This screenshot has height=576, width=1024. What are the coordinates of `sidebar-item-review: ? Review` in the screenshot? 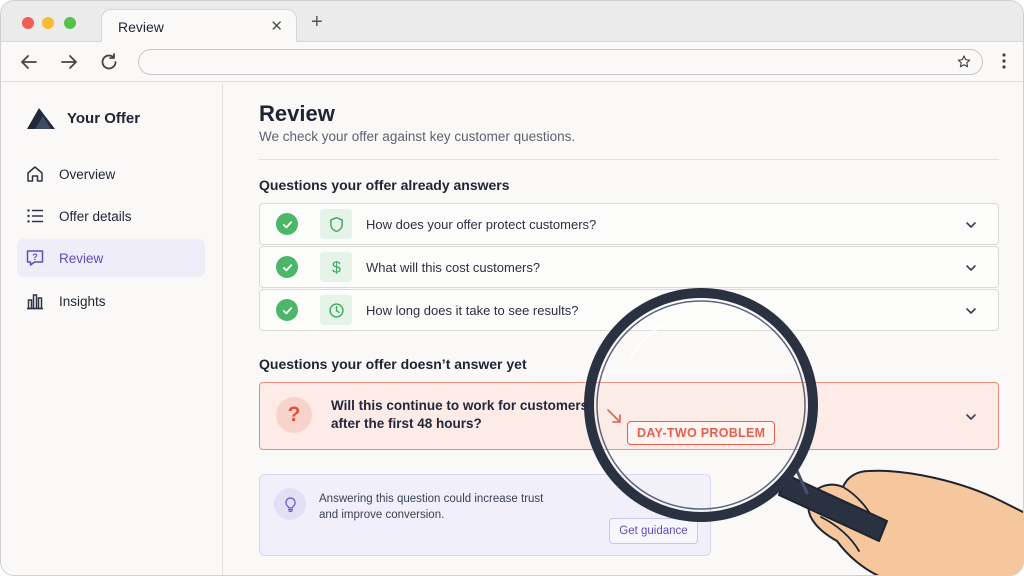 It's located at (111, 258).